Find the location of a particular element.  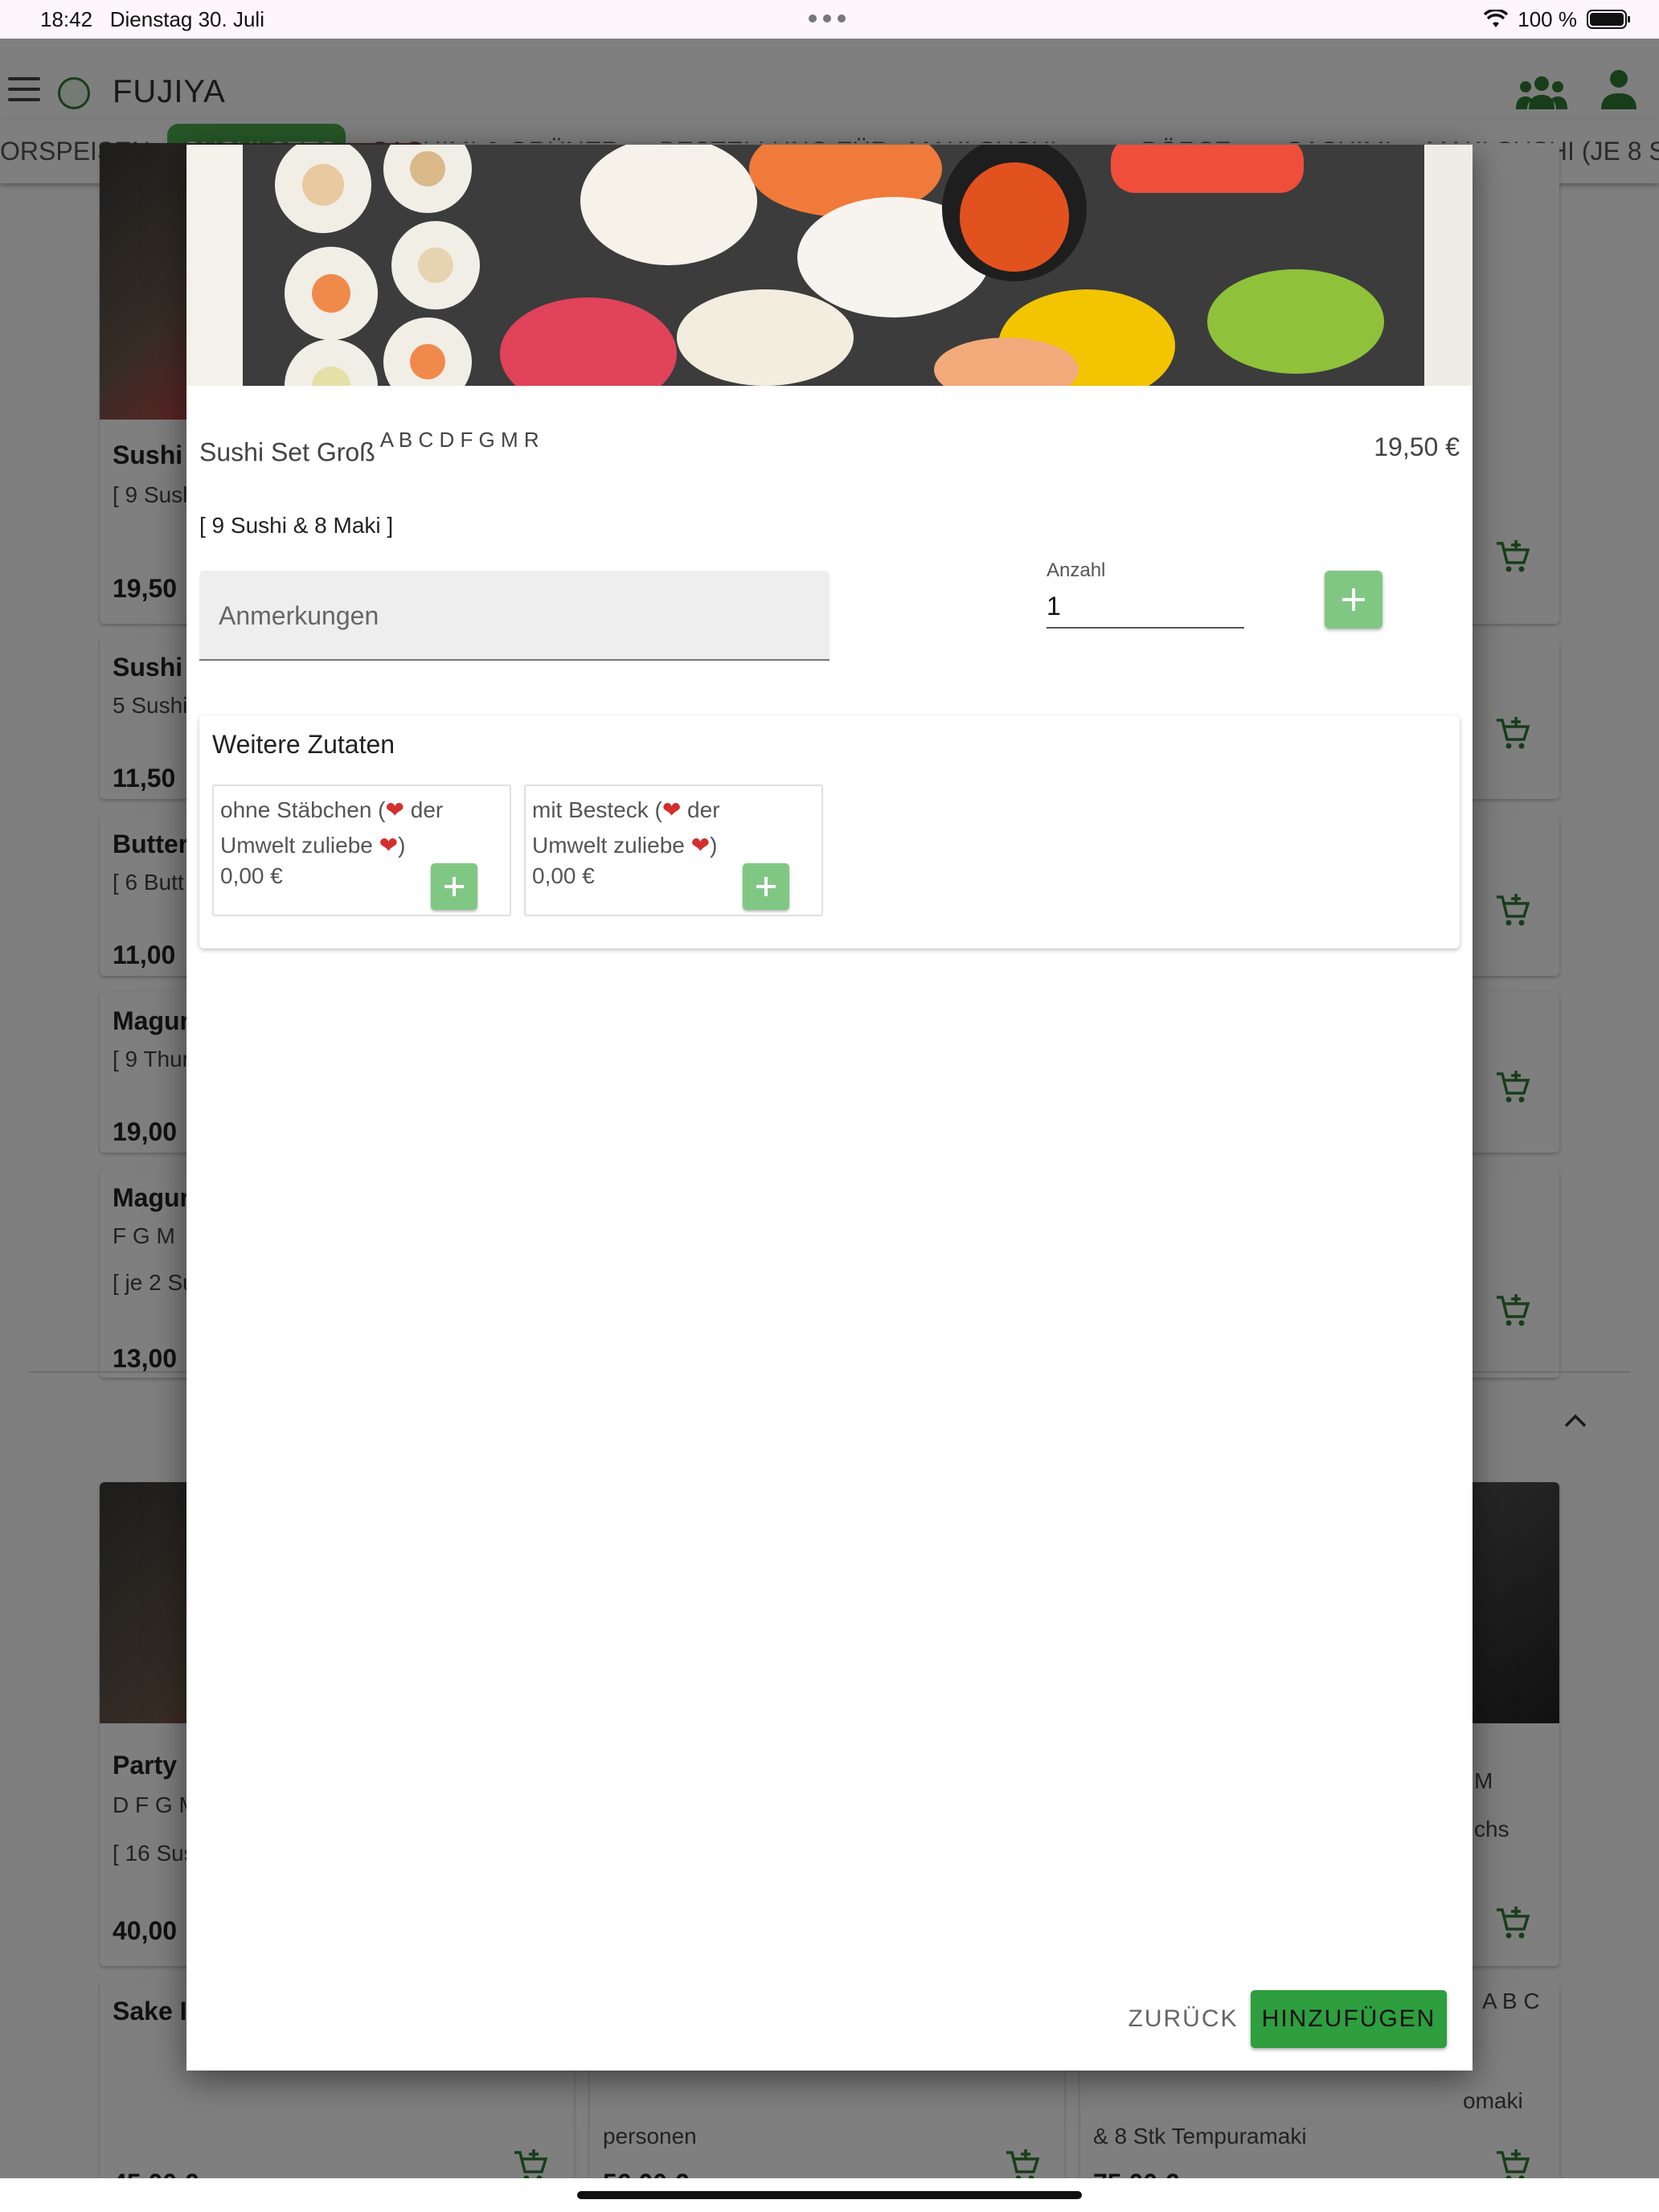

multitasking-dots-icon is located at coordinates (829, 18).